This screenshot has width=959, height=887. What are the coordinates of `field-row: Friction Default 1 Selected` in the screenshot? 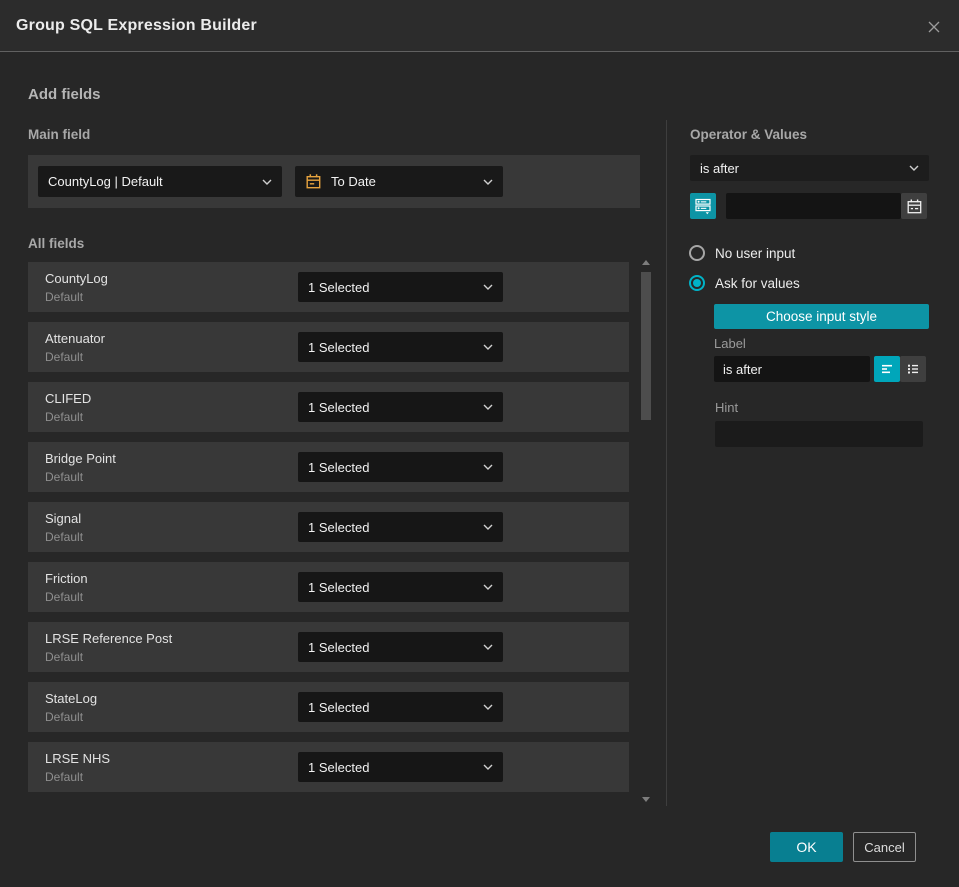 It's located at (328, 587).